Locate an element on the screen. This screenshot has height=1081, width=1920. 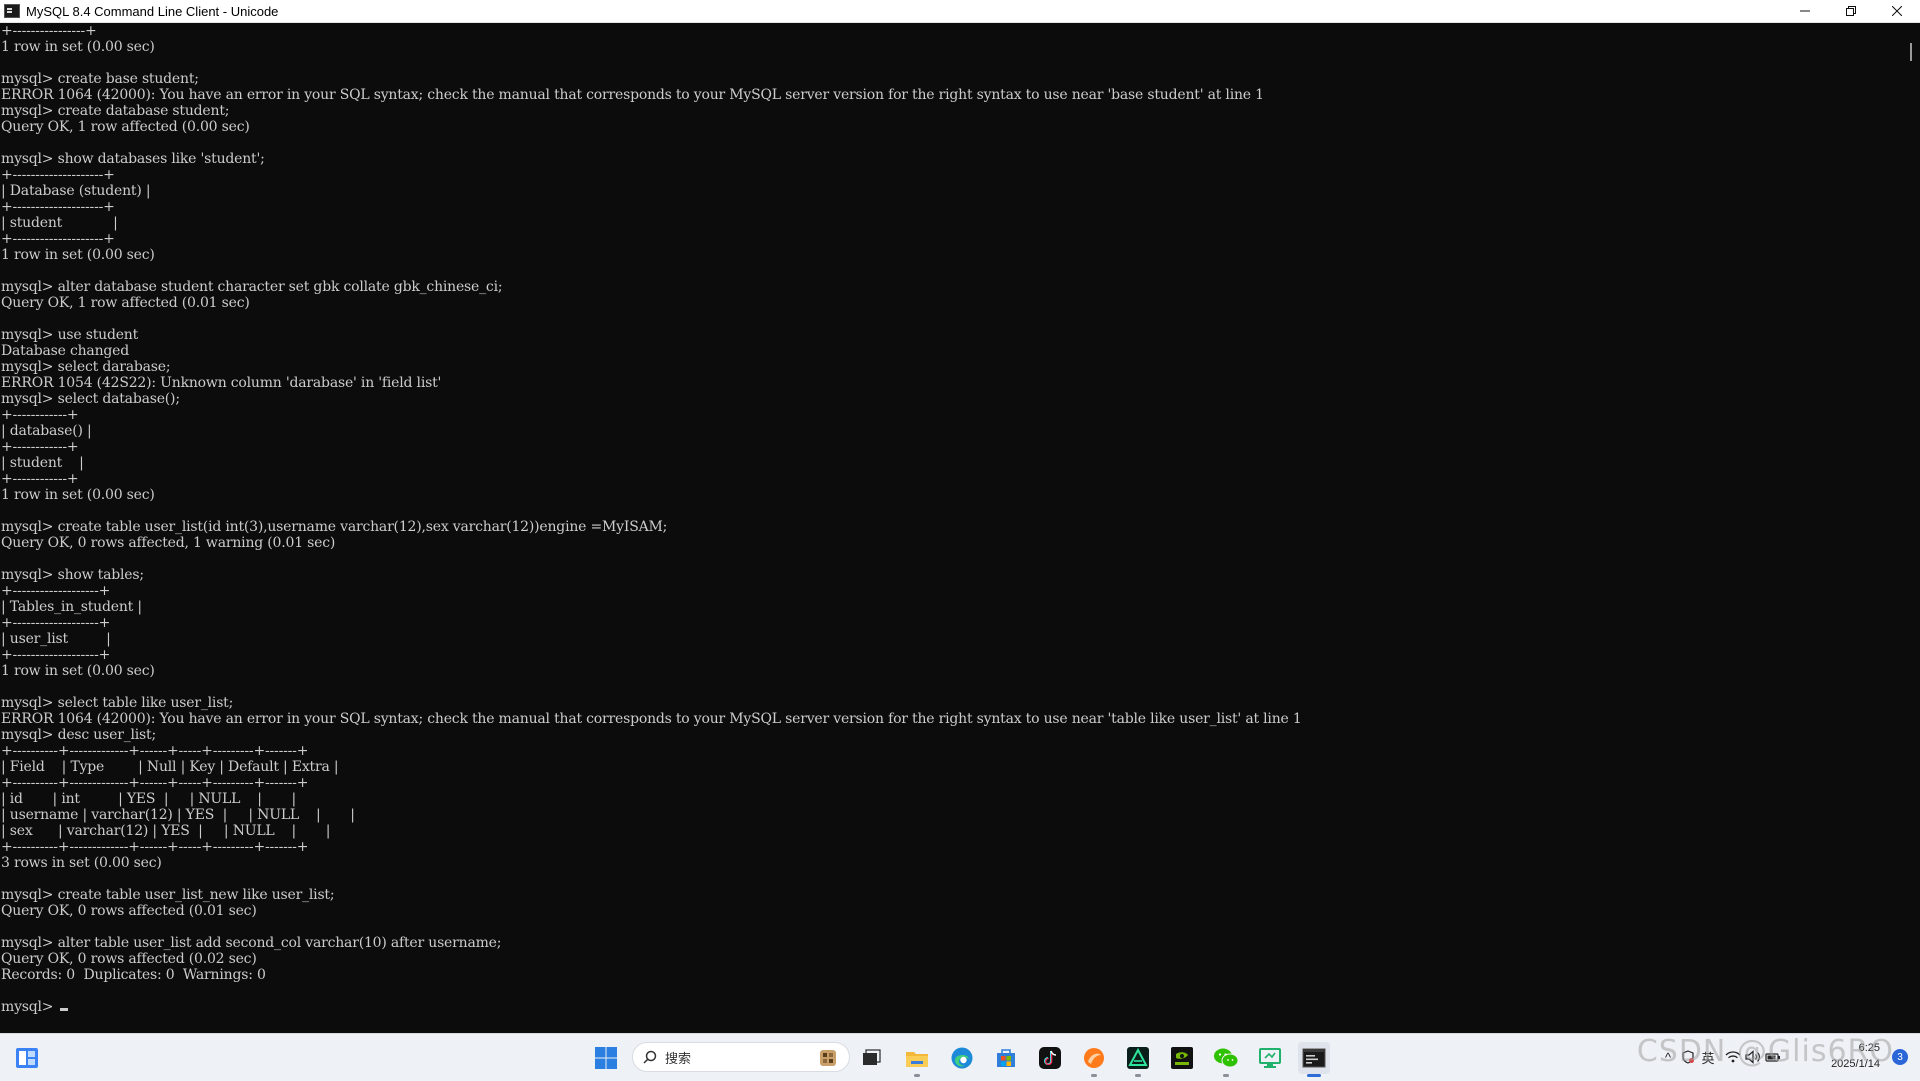
task-view-icon is located at coordinates (872, 1057).